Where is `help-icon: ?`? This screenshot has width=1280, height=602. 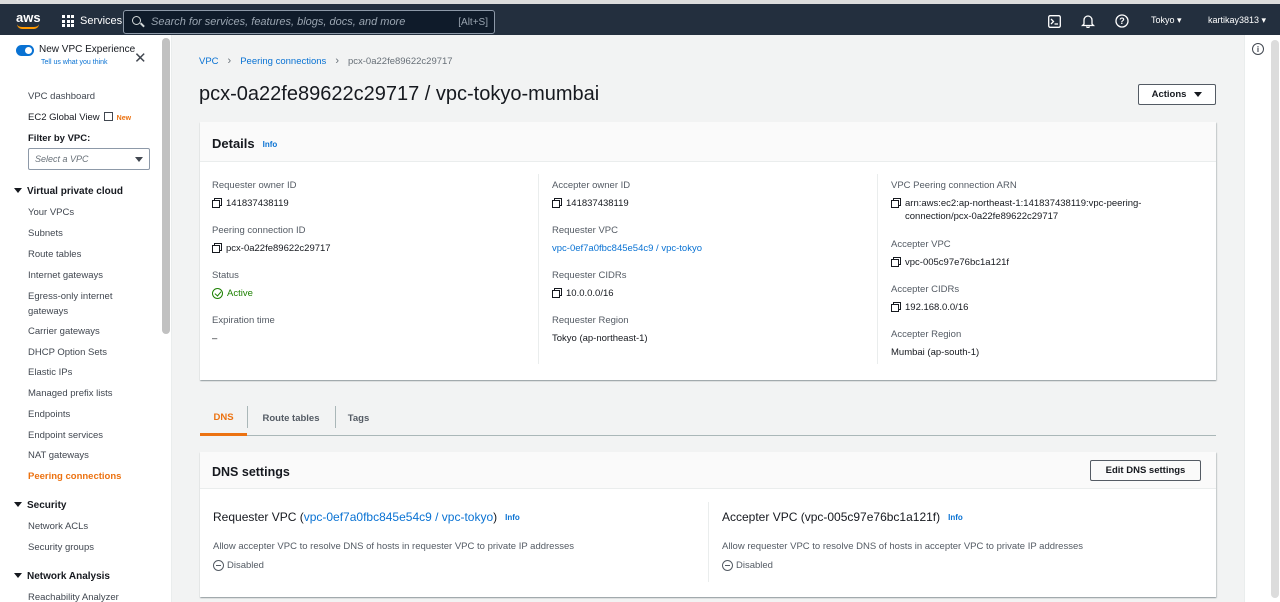
help-icon: ? is located at coordinates (1122, 21).